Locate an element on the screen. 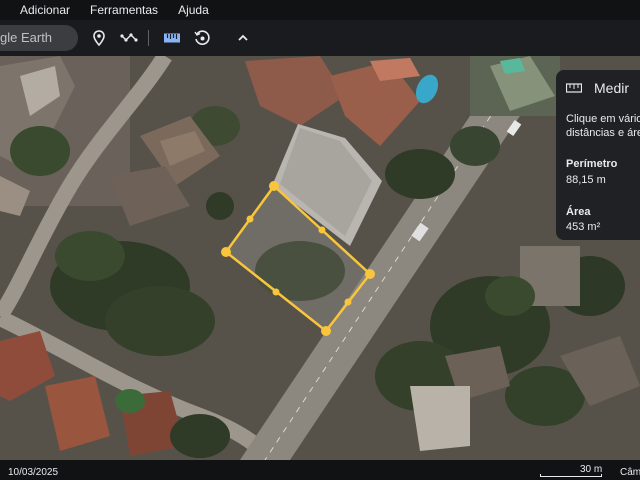 The width and height of the screenshot is (640, 480). search-input: gle Earth is located at coordinates (39, 38).